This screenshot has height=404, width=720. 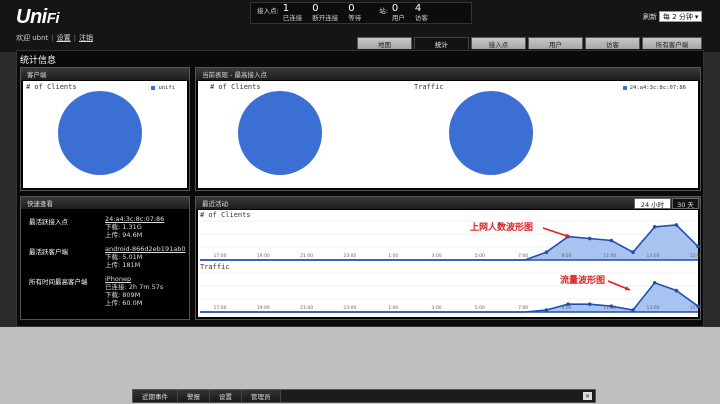 I want to click on top-ap-panel-title: 当前表现 - 最高接入点, so click(x=448, y=74).